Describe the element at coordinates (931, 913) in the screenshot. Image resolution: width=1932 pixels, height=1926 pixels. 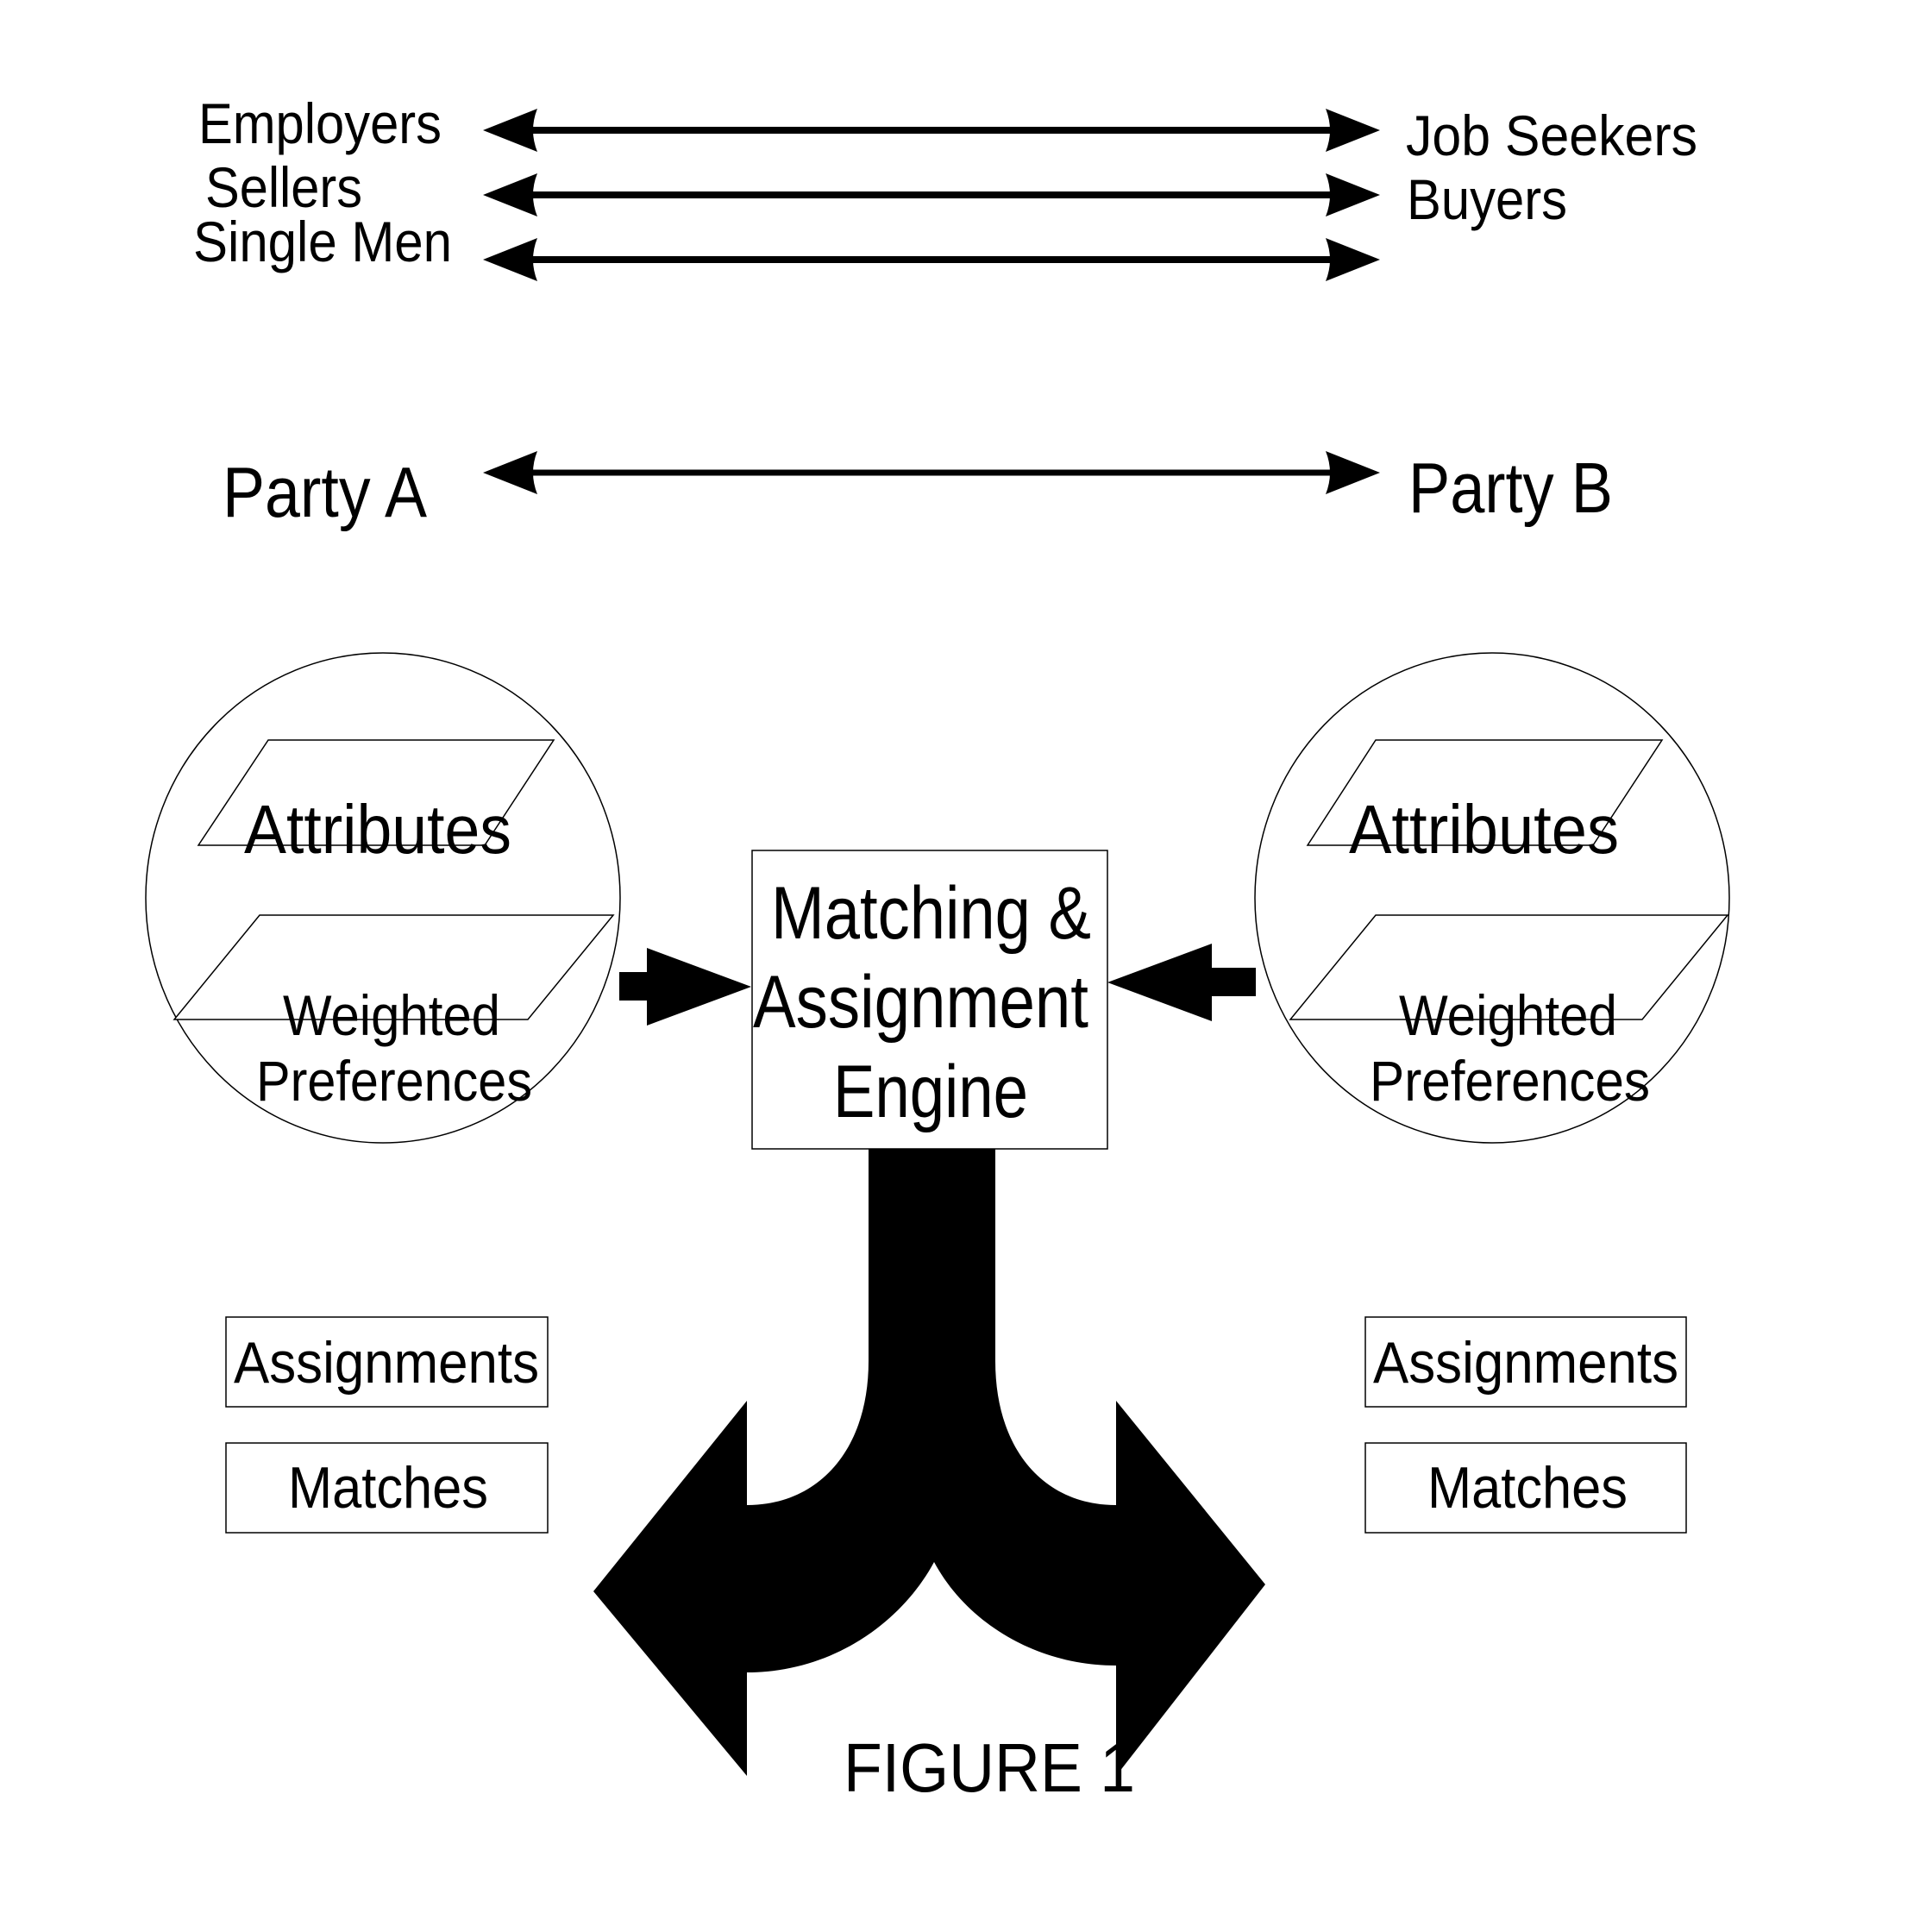
I see `engine-label-line1: Matching &` at that location.